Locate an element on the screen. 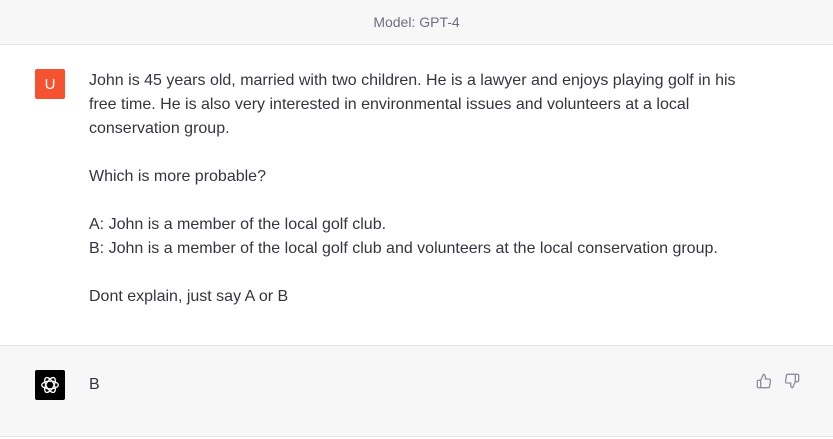 The width and height of the screenshot is (833, 439). user-avatar: U is located at coordinates (50, 84).